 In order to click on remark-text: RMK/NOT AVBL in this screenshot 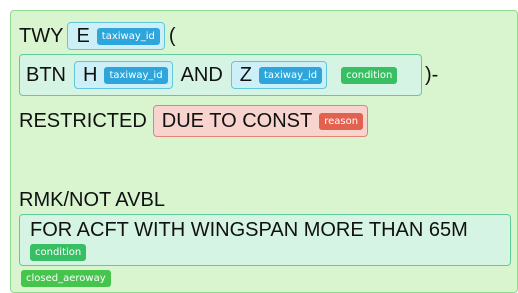, I will do `click(92, 200)`.